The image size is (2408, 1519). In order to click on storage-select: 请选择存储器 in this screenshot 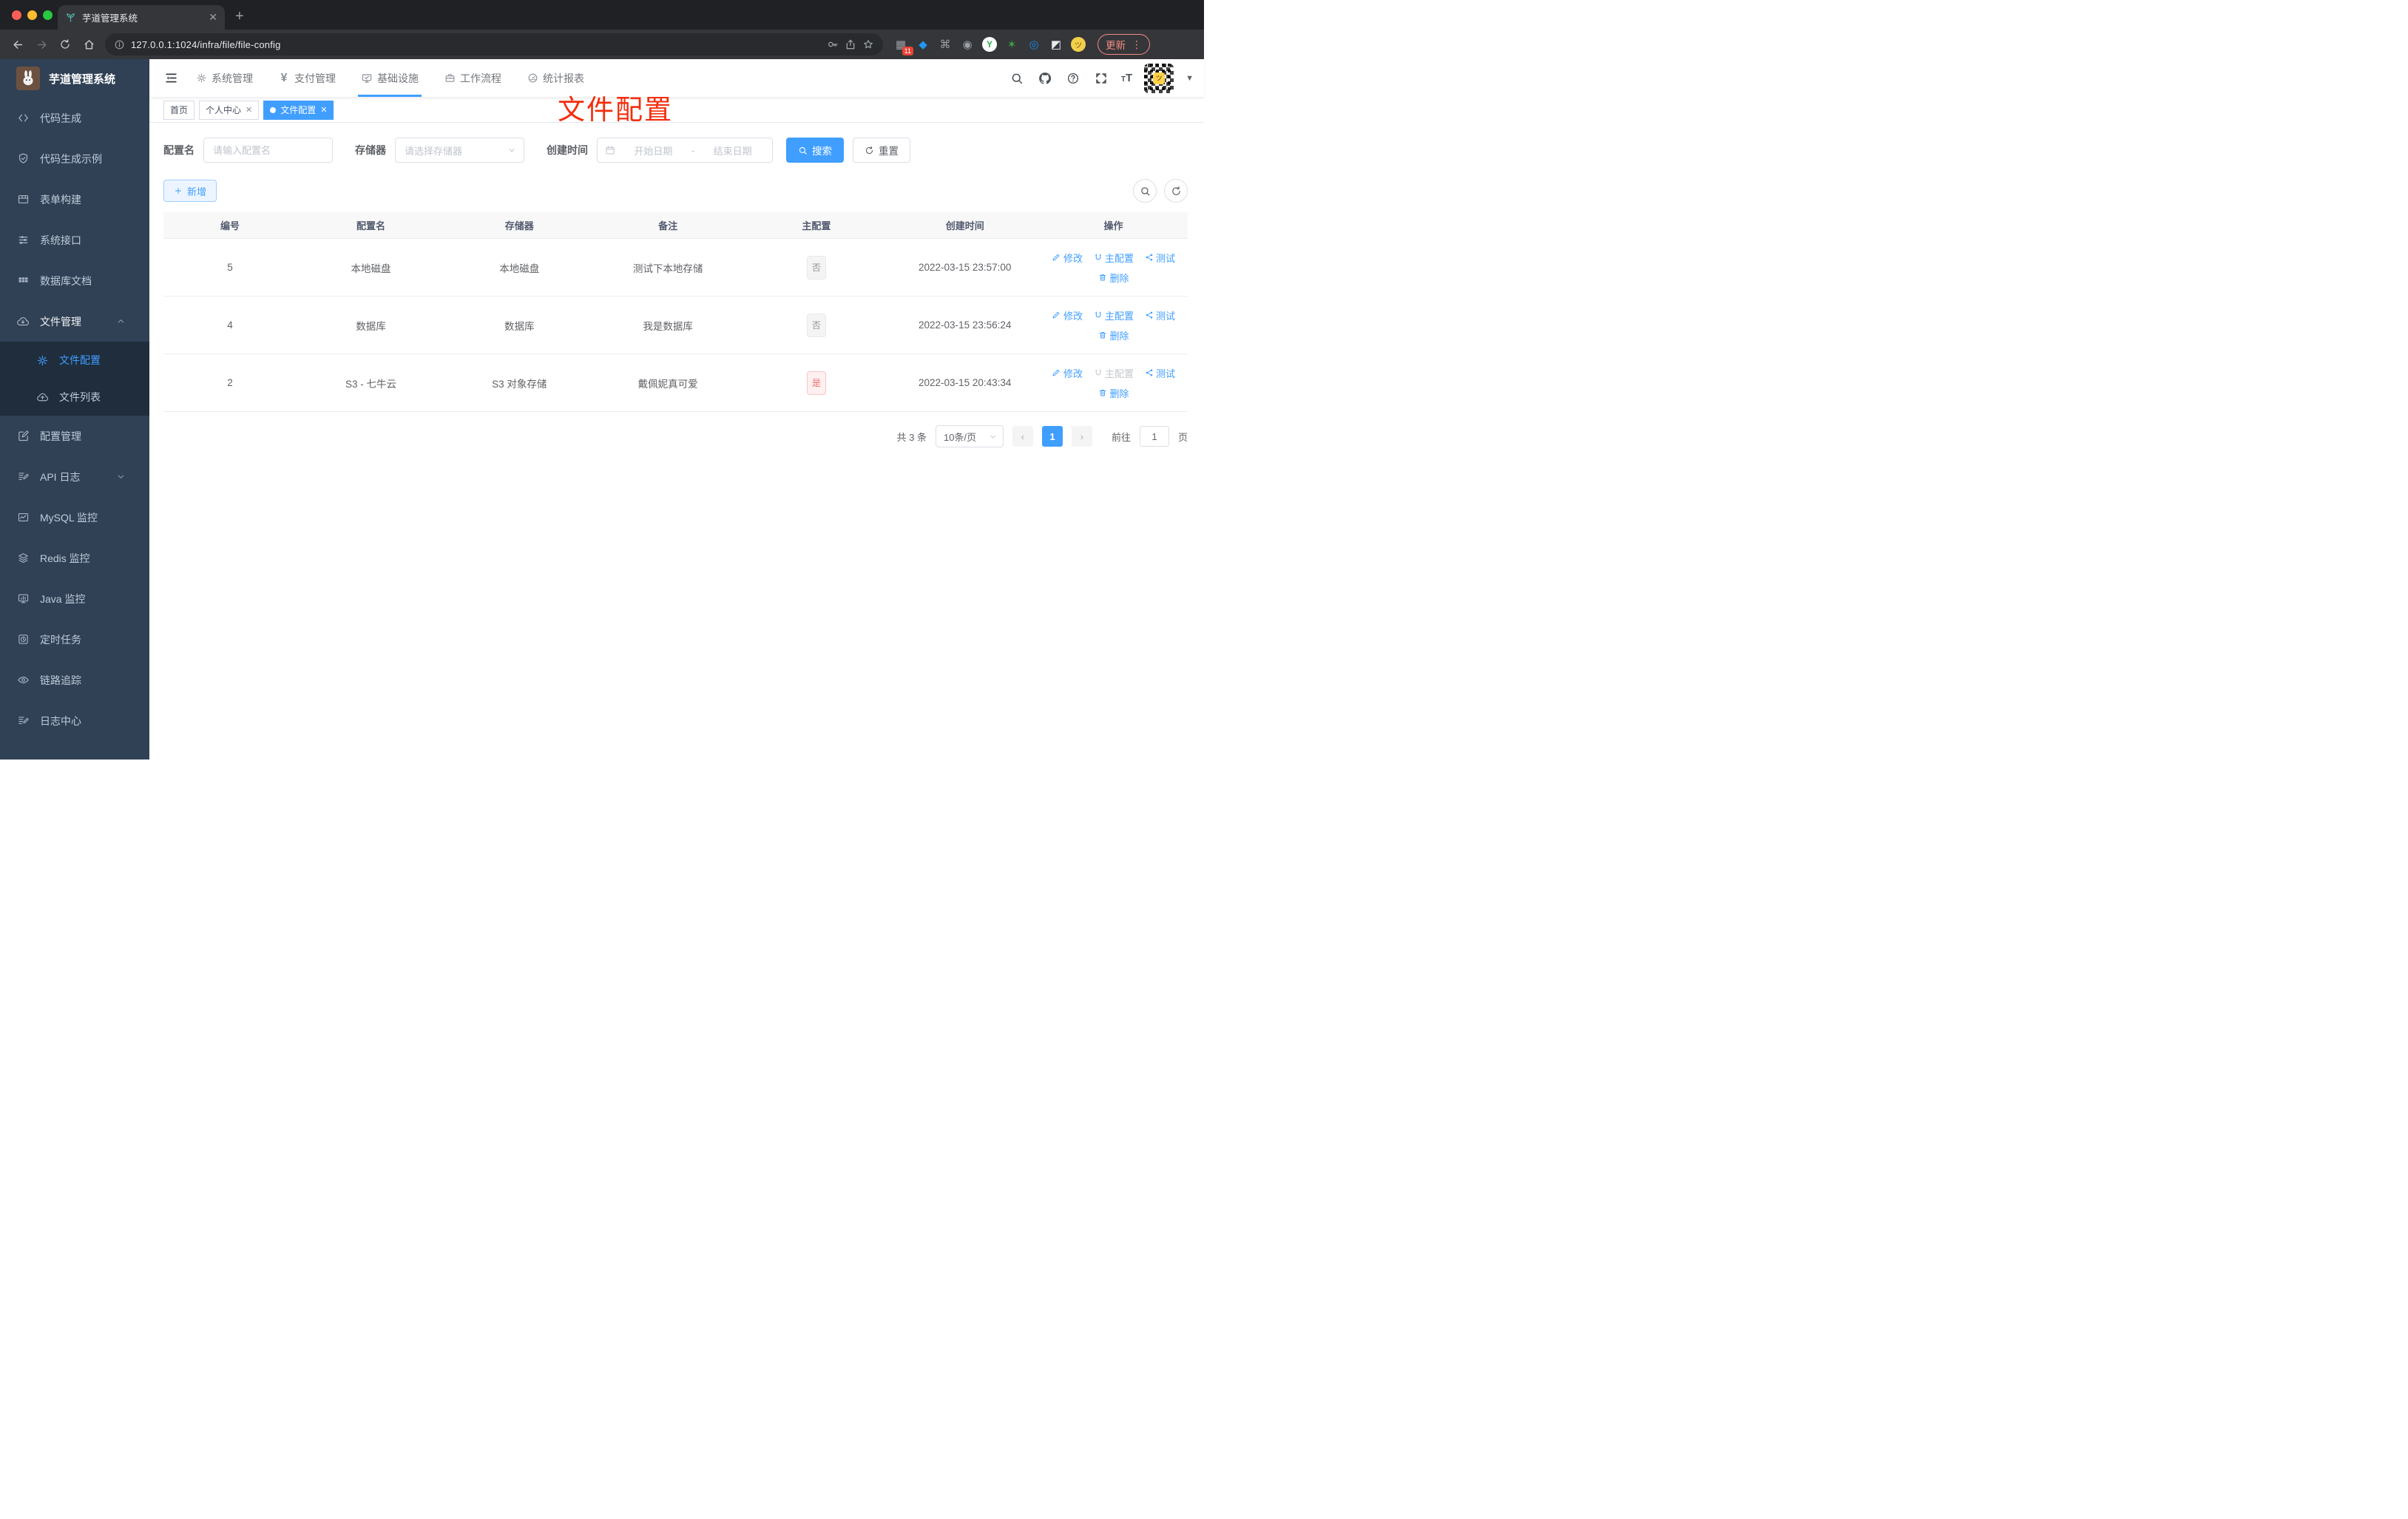, I will do `click(459, 150)`.